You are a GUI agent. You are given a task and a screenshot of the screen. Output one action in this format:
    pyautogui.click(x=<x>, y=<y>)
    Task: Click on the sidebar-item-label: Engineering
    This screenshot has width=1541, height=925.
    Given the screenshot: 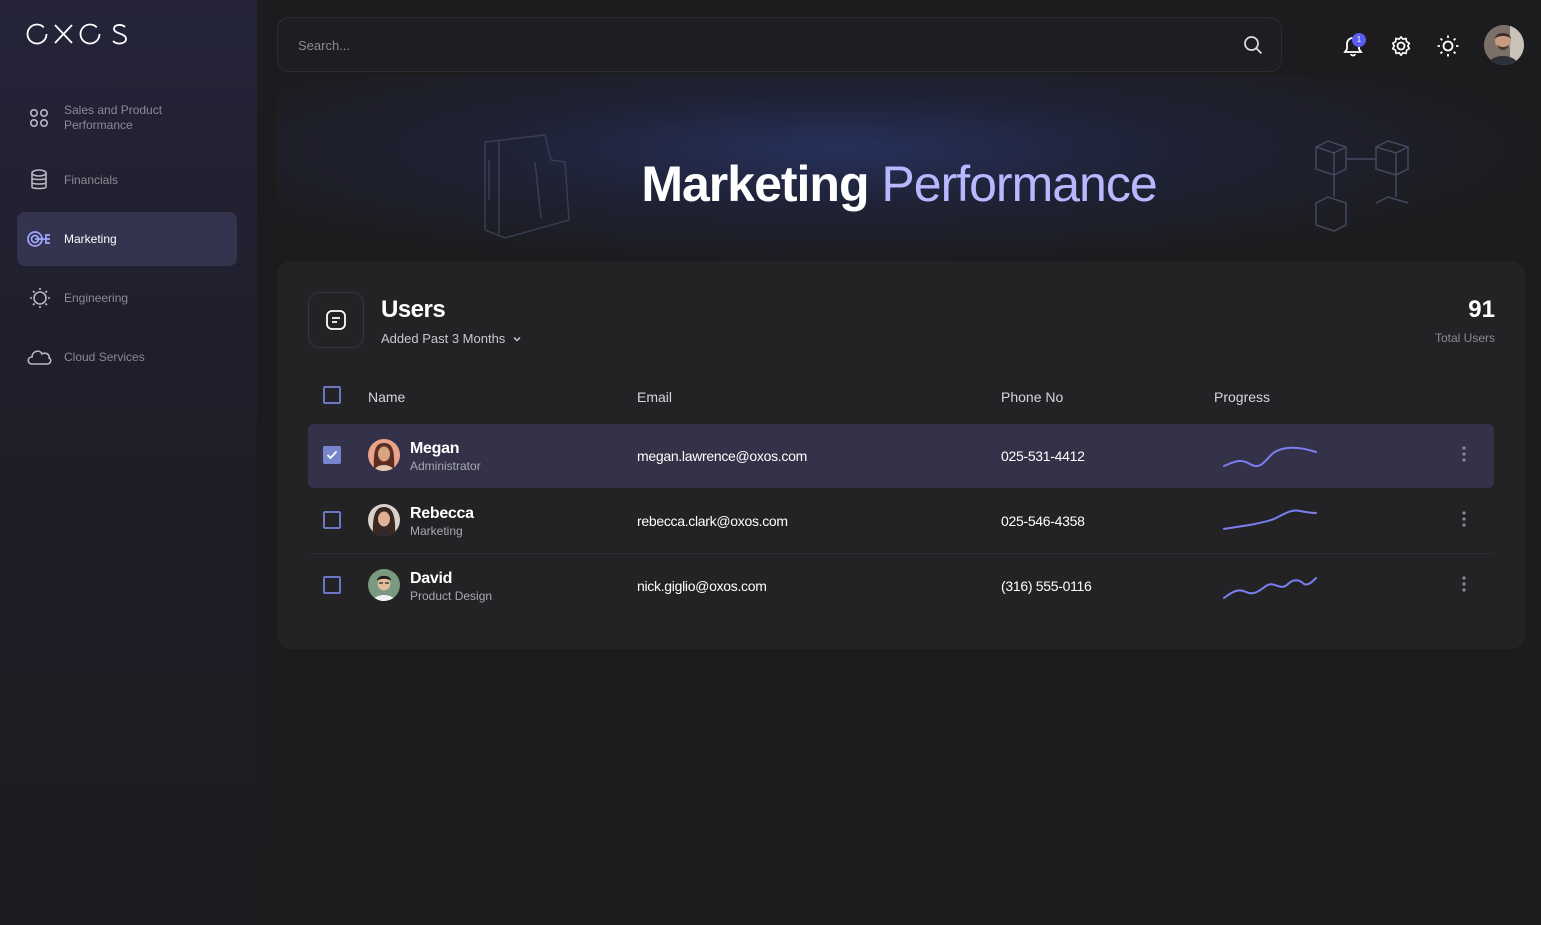 What is the action you would take?
    pyautogui.click(x=96, y=297)
    